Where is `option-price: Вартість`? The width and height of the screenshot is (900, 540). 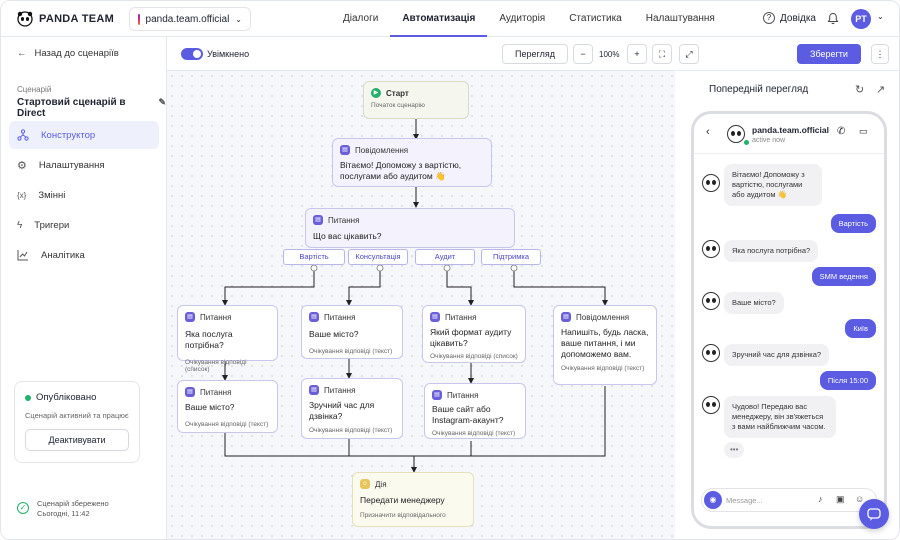
option-price: Вартість is located at coordinates (314, 257).